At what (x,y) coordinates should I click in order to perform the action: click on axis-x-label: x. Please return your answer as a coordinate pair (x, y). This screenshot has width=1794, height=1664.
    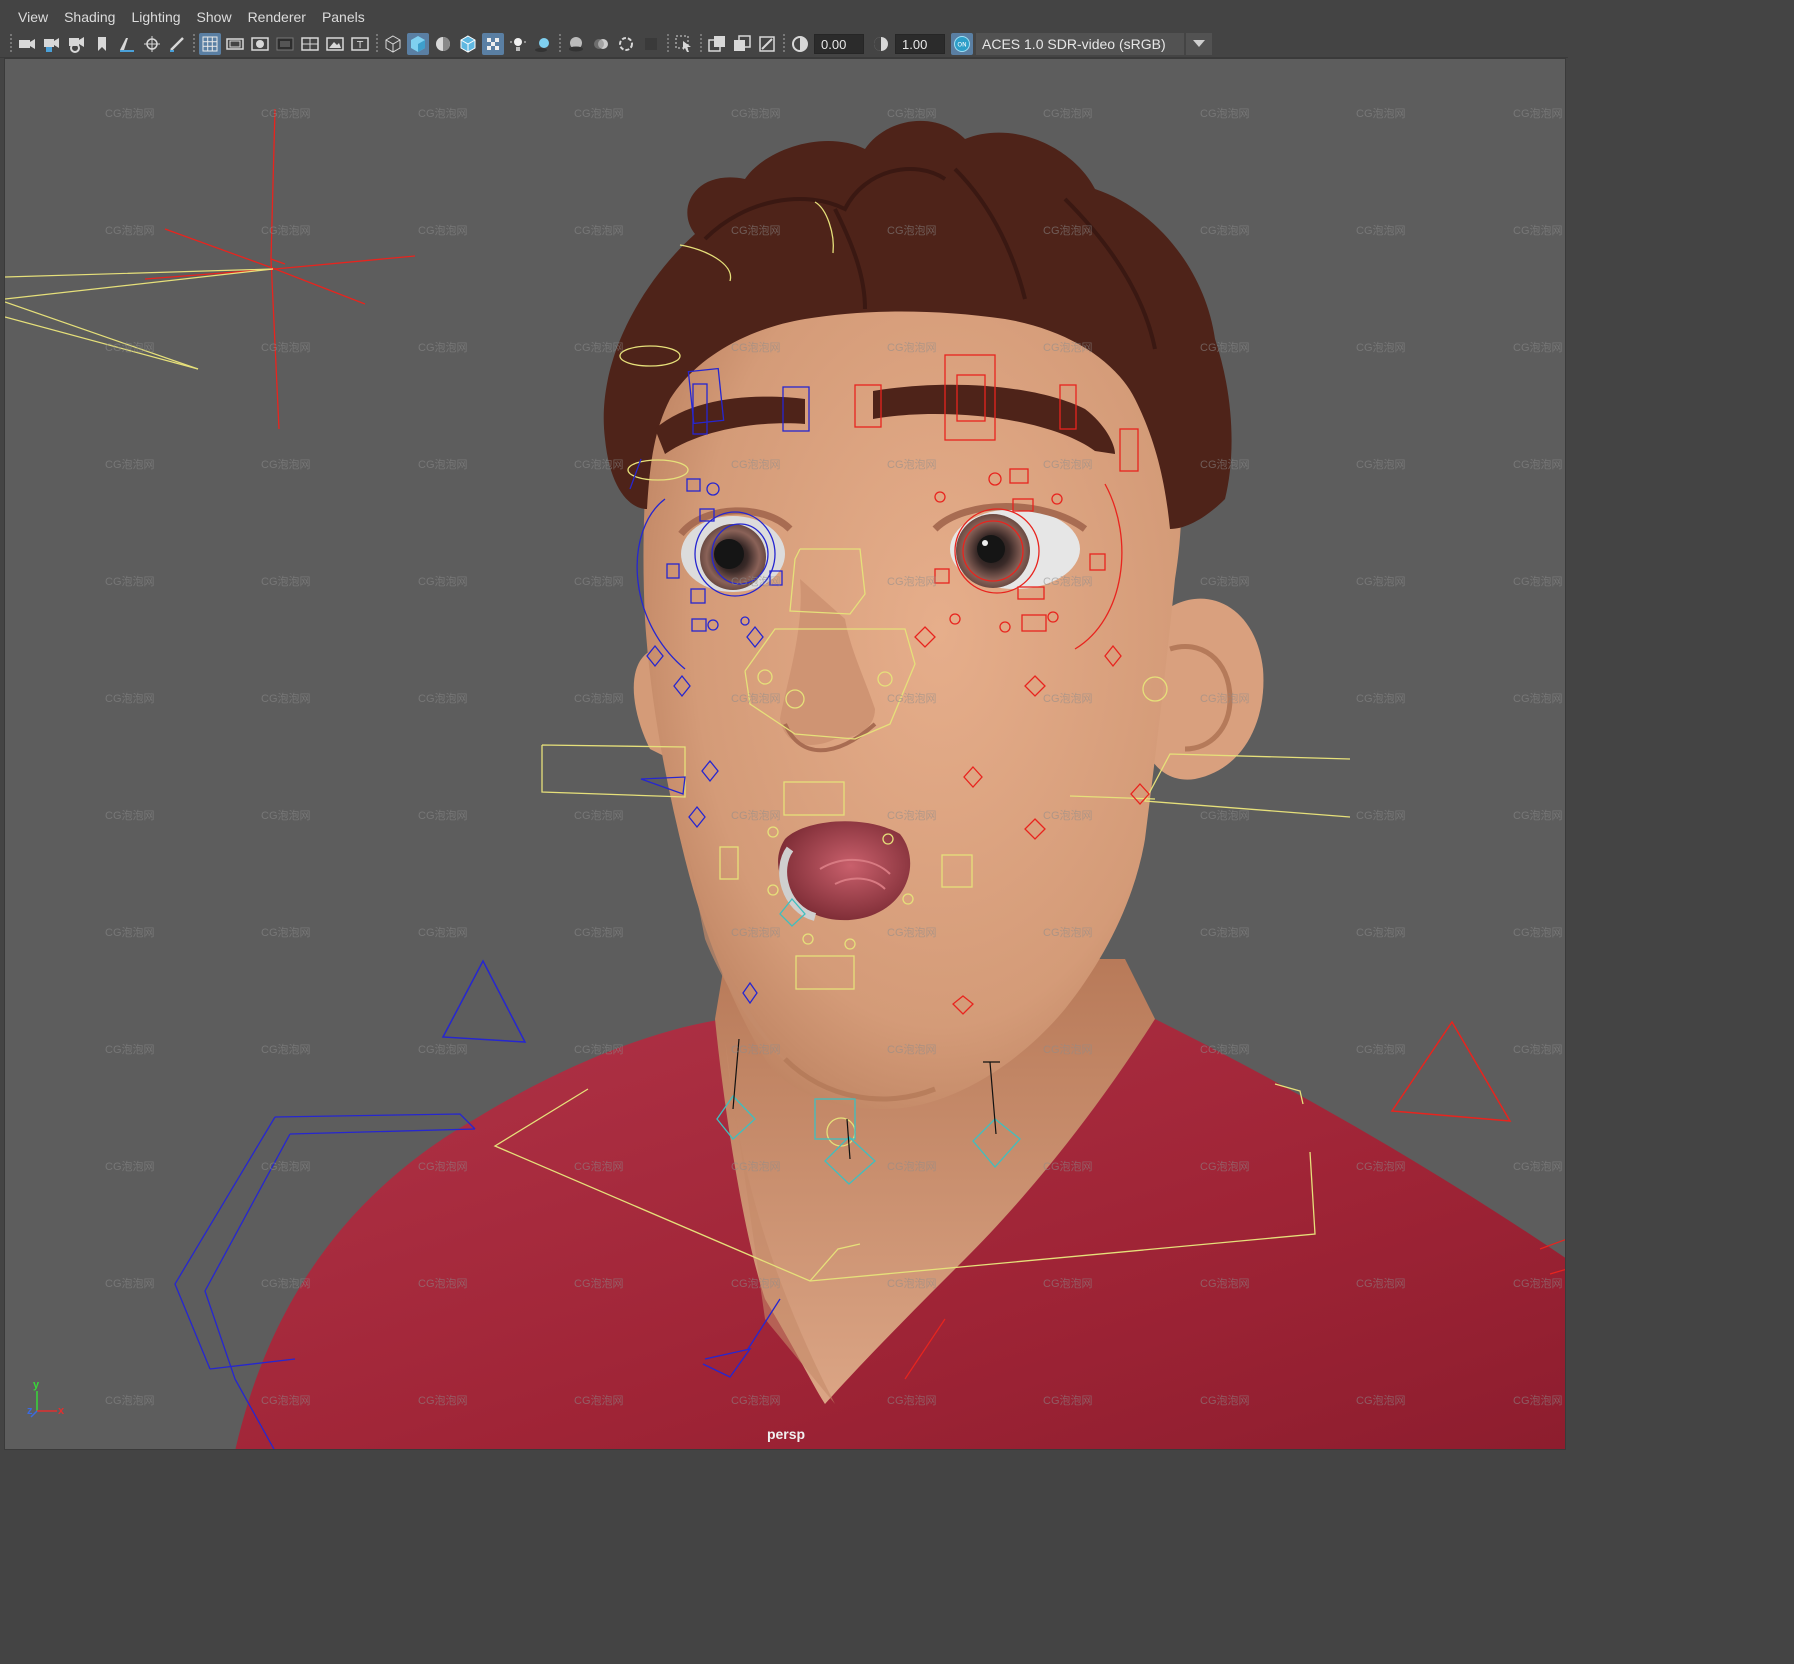
    Looking at the image, I should click on (61, 1411).